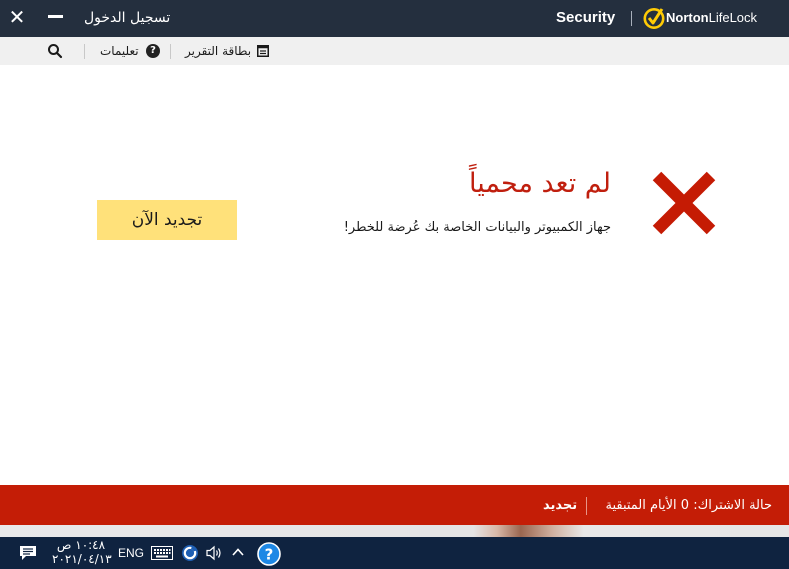 The width and height of the screenshot is (789, 569). I want to click on renew-now-button: تجديد الآن, so click(167, 220).